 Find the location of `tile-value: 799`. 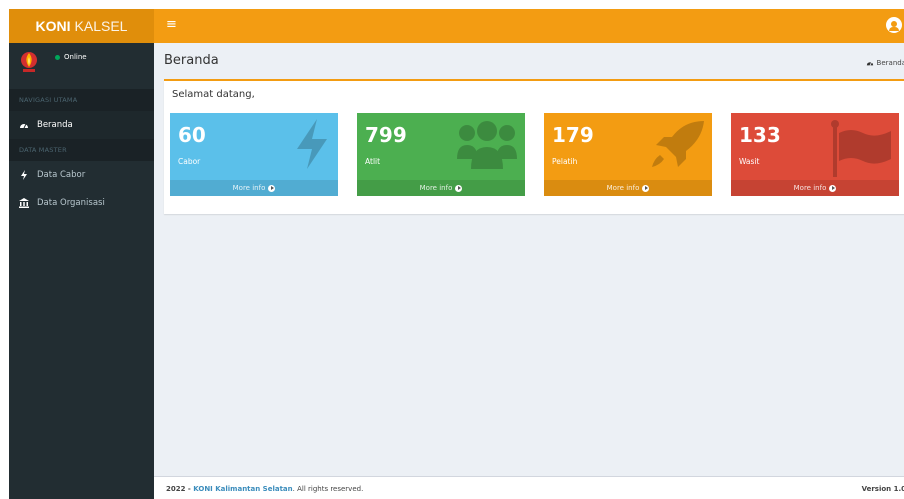

tile-value: 799 is located at coordinates (386, 135).